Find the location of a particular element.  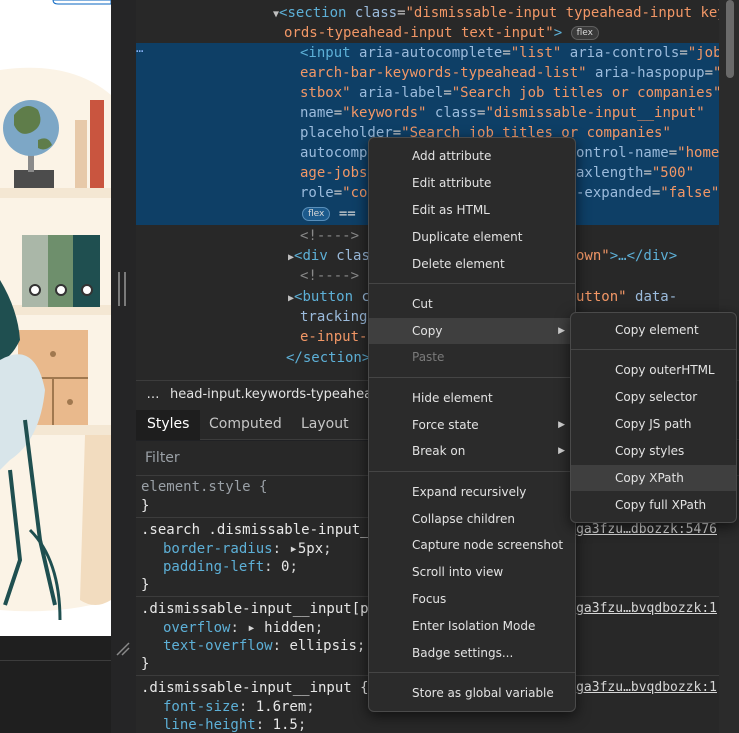

menu-item-paste: Paste is located at coordinates (472, 357).